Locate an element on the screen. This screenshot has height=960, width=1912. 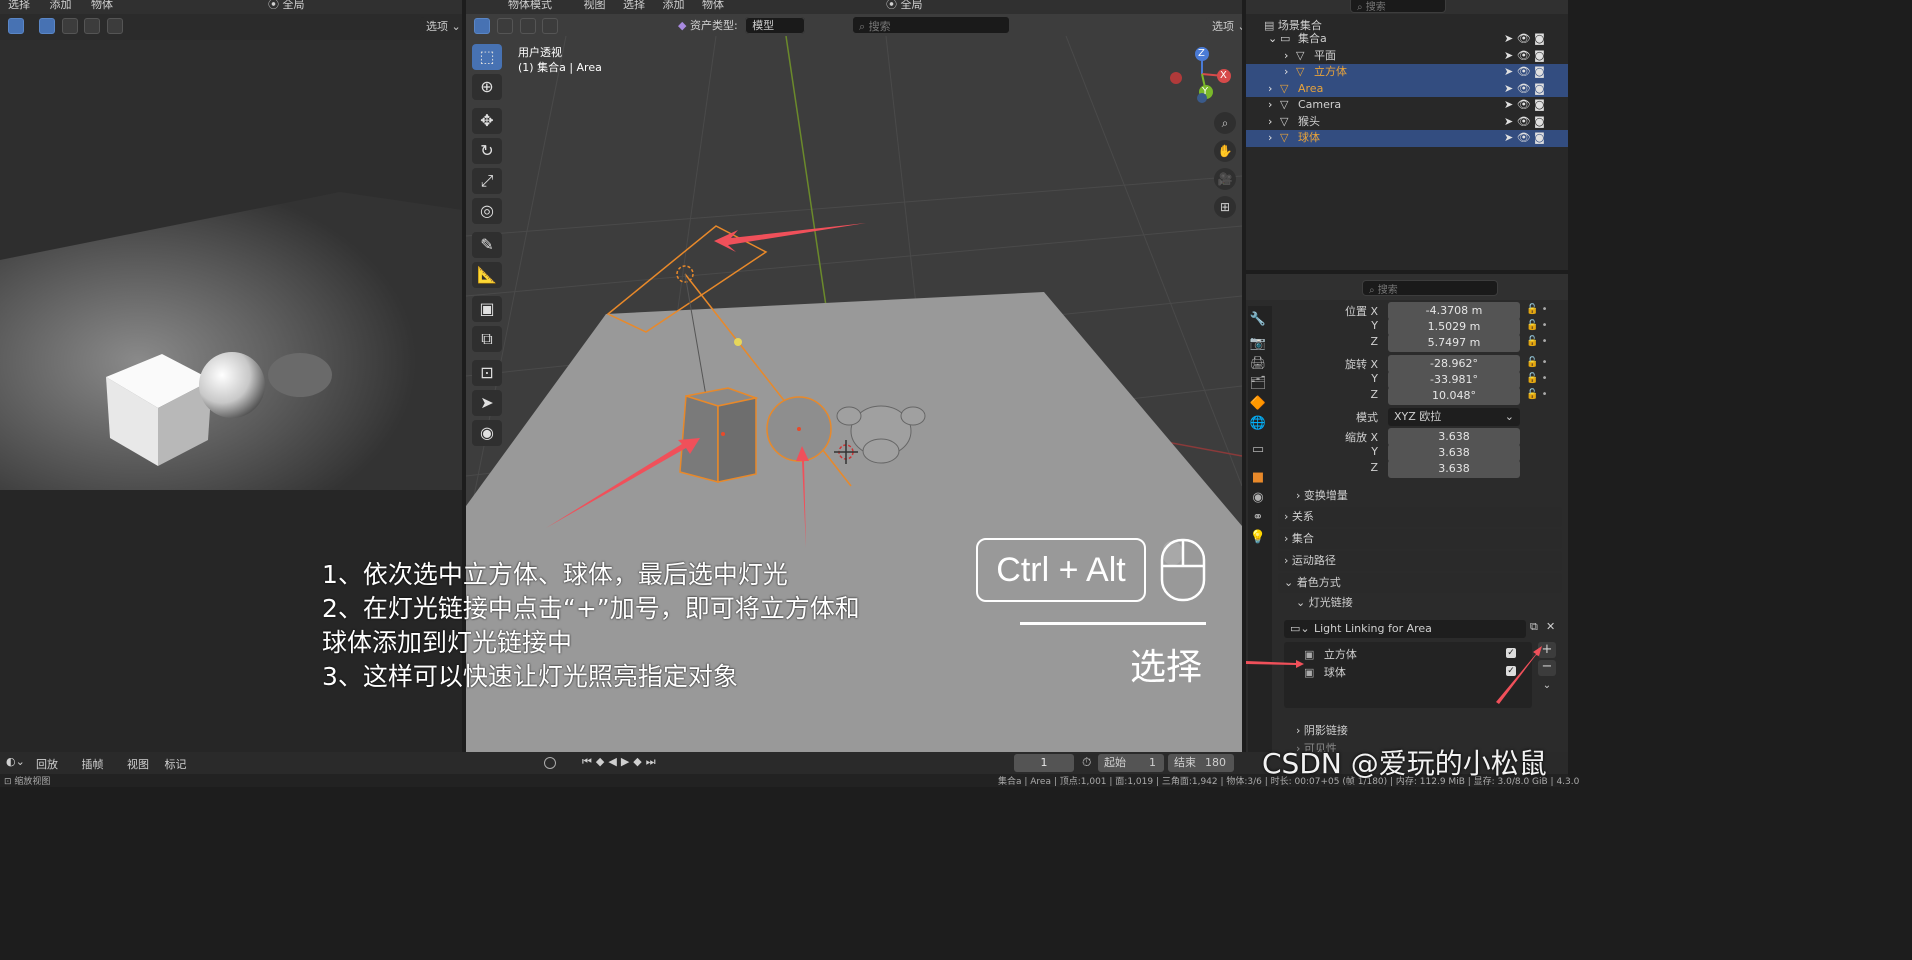
asset-type-dropdown: 模型 is located at coordinates (775, 25).